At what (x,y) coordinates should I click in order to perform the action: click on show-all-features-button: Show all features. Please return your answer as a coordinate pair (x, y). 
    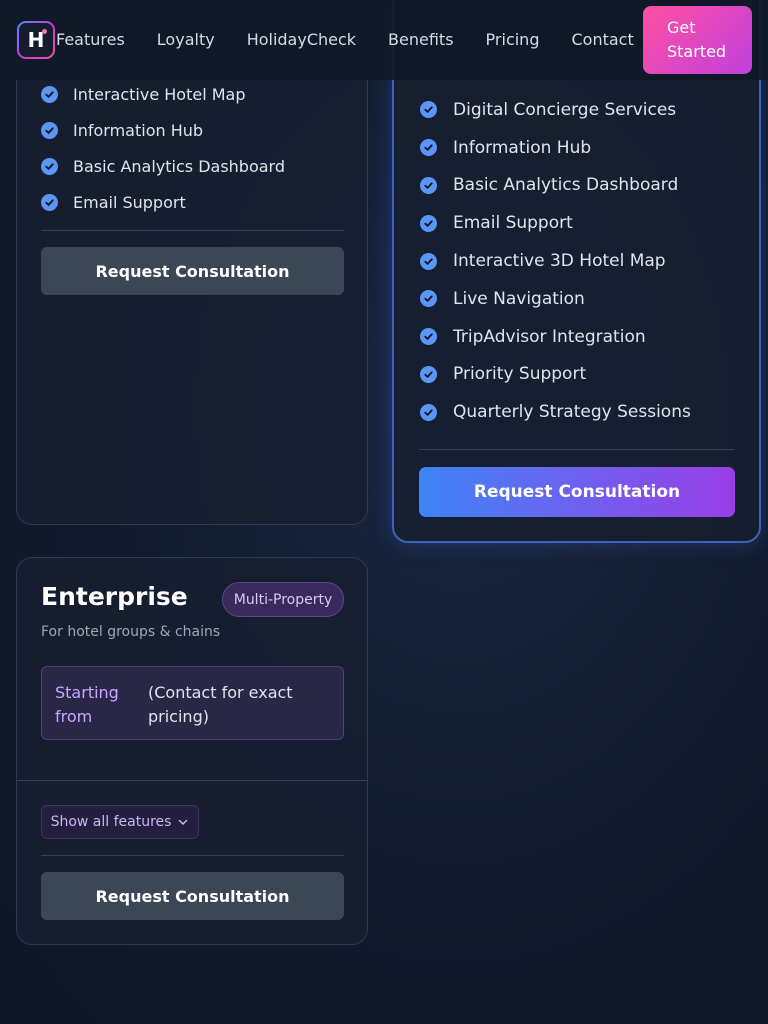
    Looking at the image, I should click on (120, 822).